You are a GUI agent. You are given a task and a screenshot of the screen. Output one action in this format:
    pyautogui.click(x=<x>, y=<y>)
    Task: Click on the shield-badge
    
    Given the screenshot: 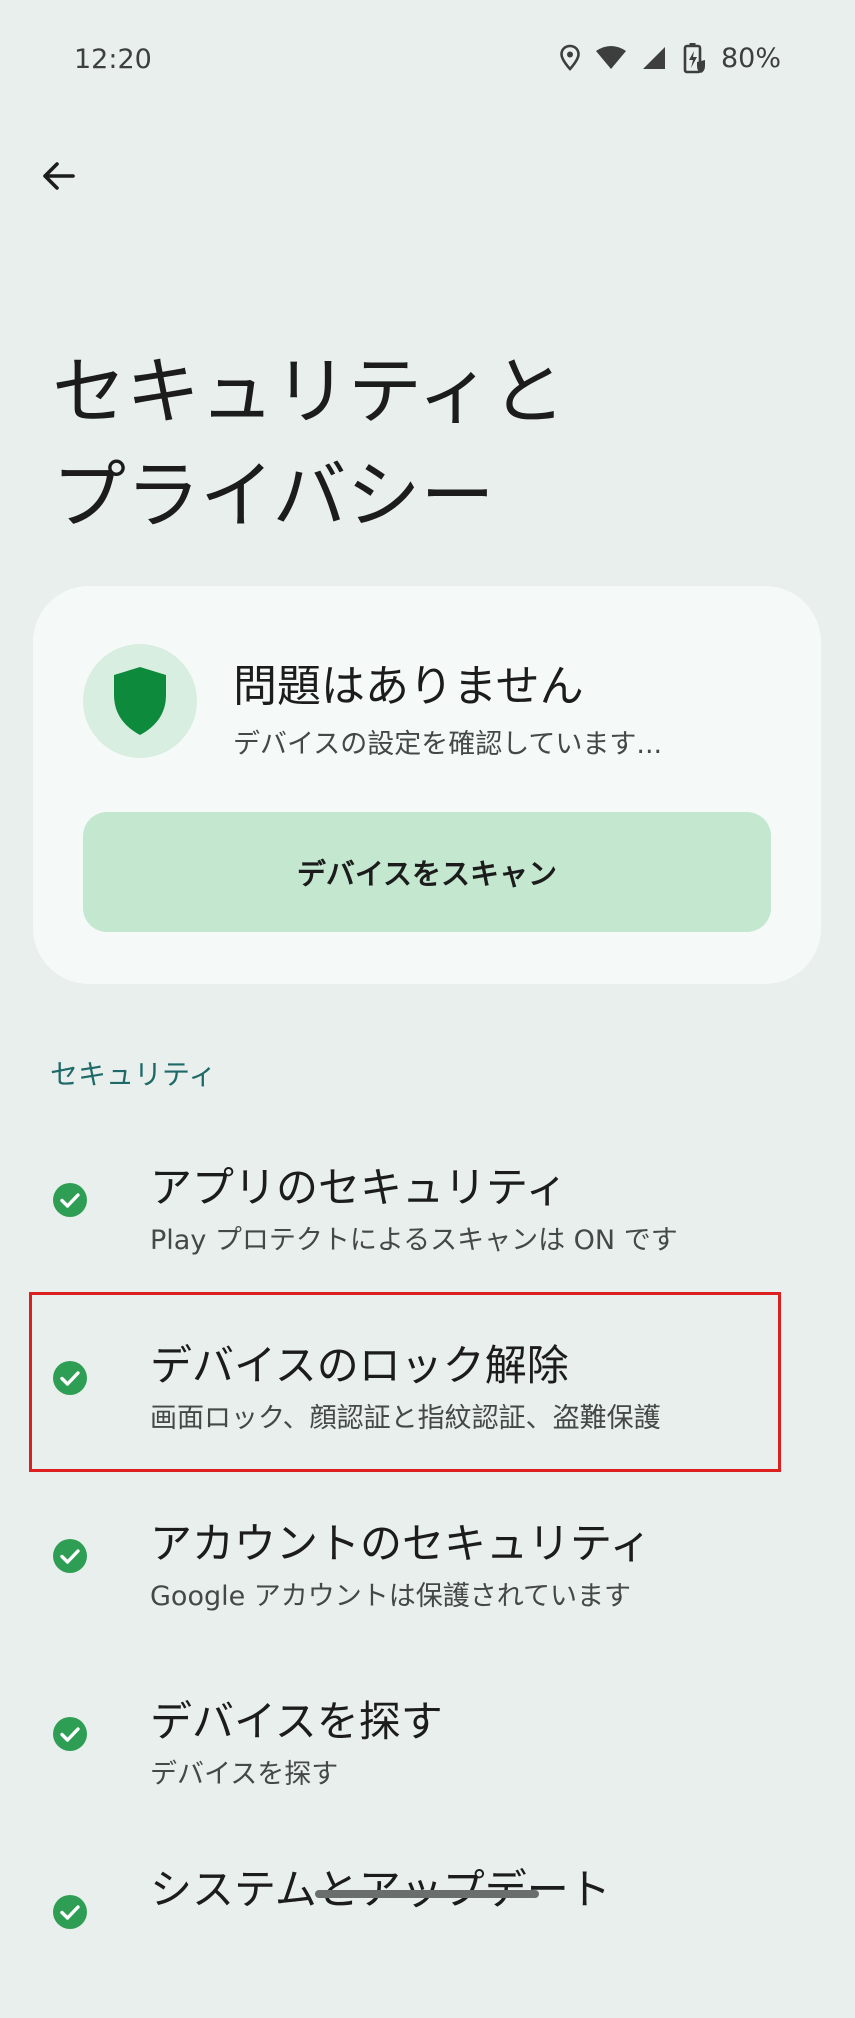 What is the action you would take?
    pyautogui.click(x=140, y=701)
    